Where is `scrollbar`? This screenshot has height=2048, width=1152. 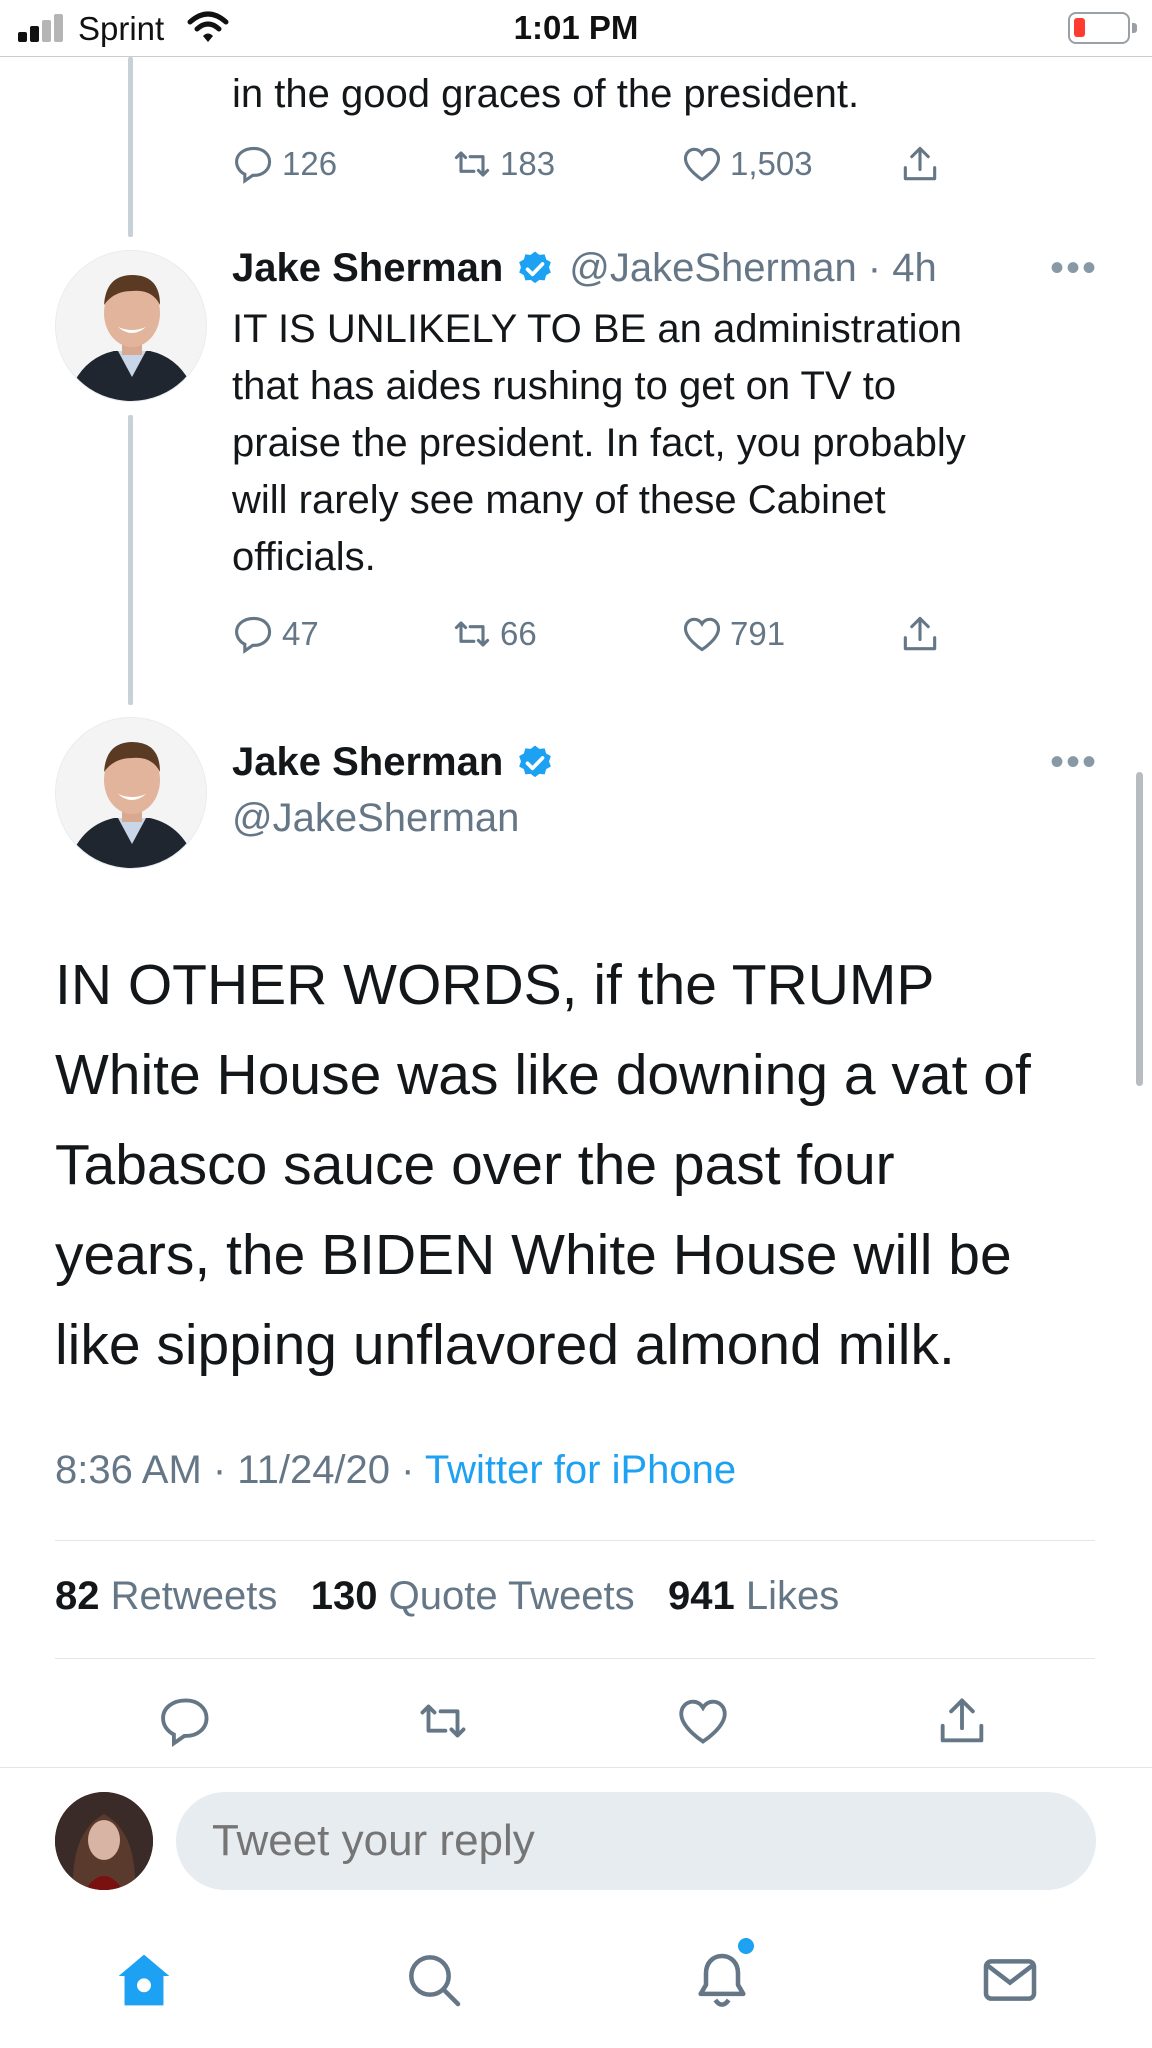
scrollbar is located at coordinates (1139, 929).